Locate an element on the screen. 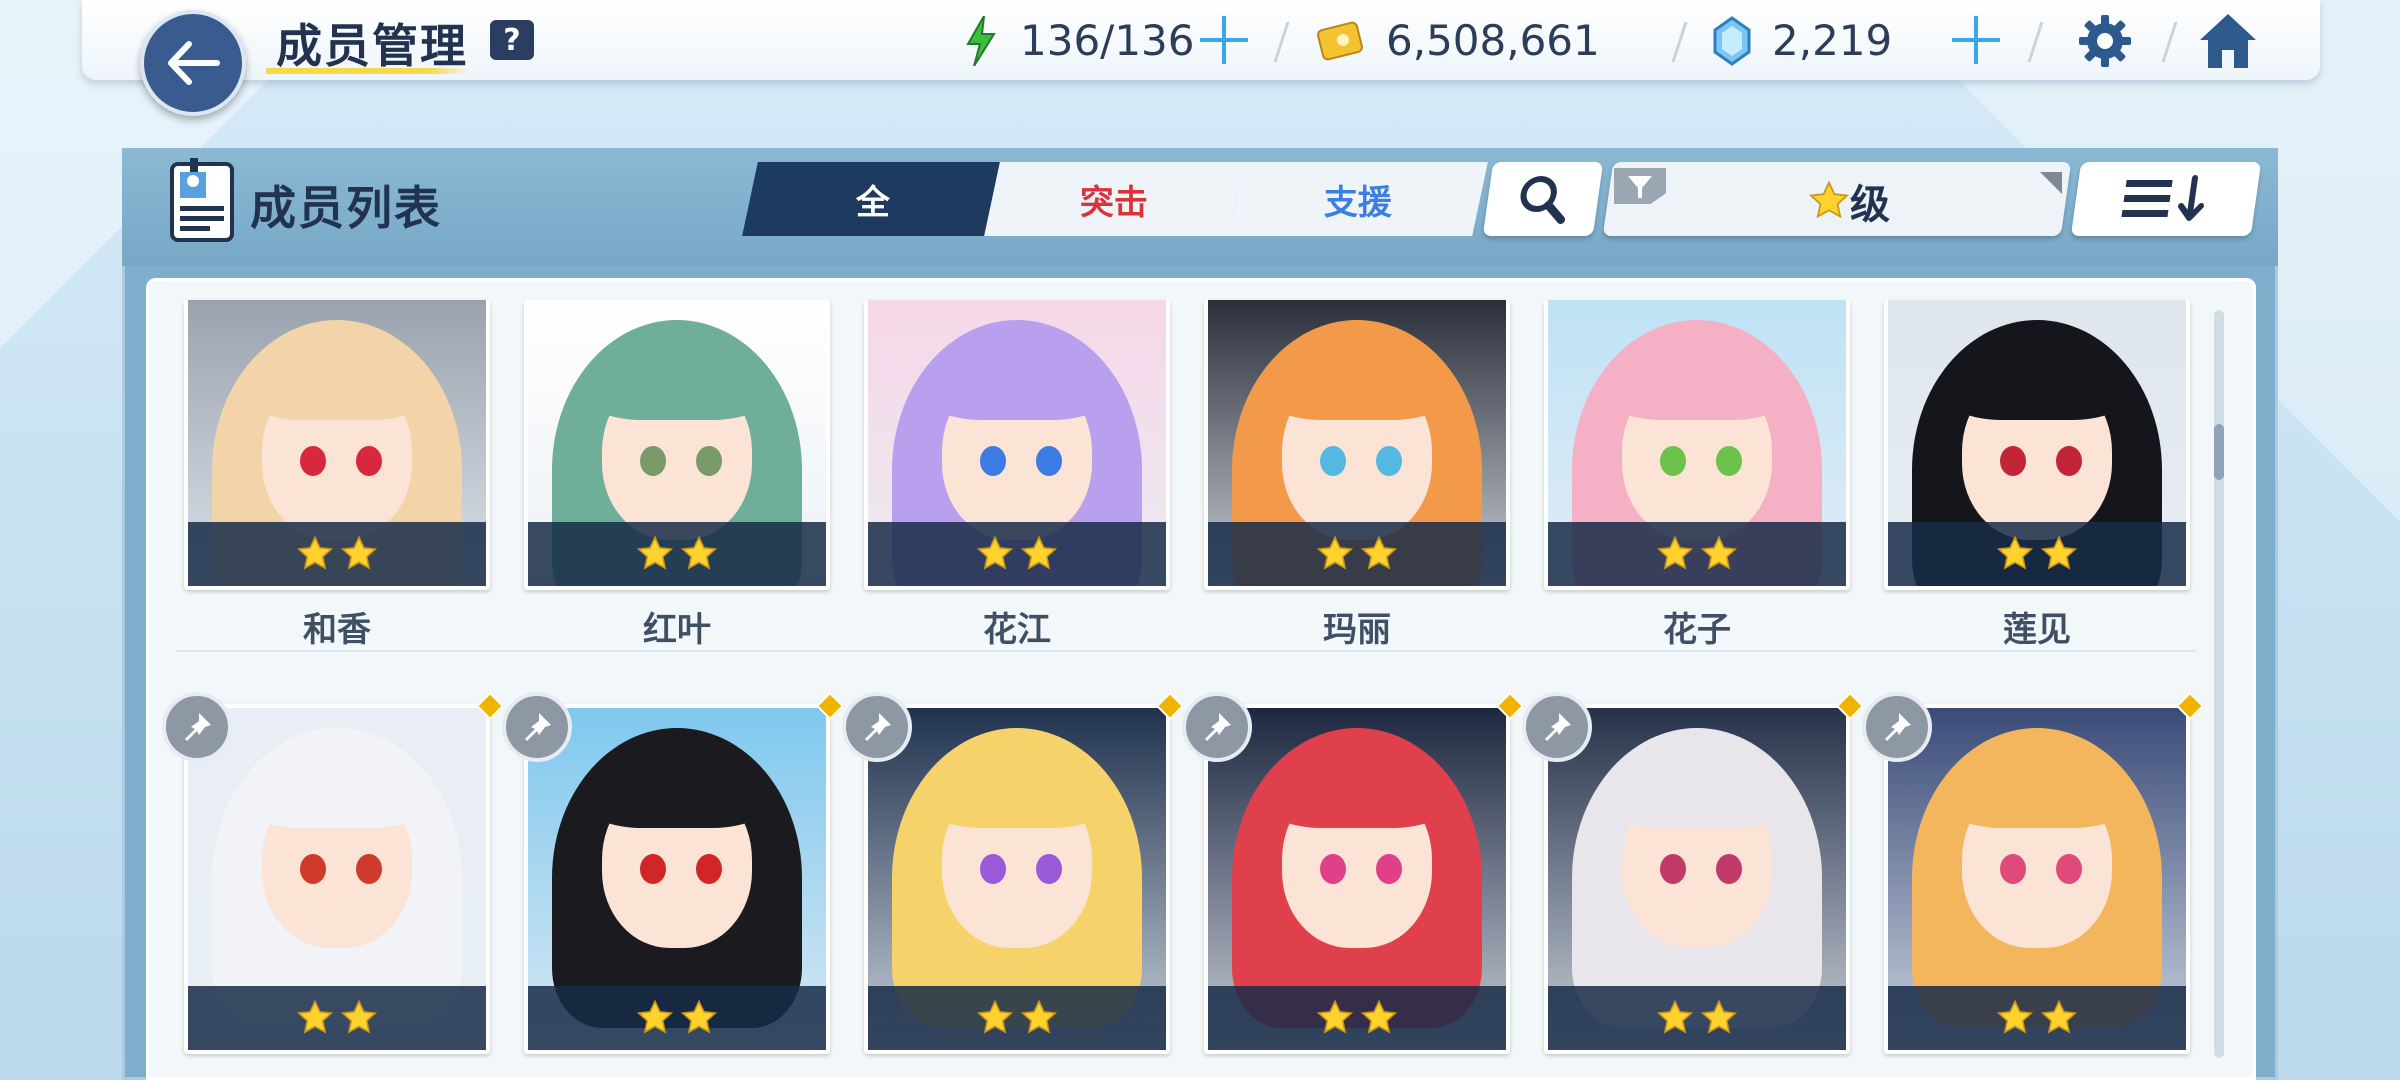  gem-icon is located at coordinates (1732, 41).